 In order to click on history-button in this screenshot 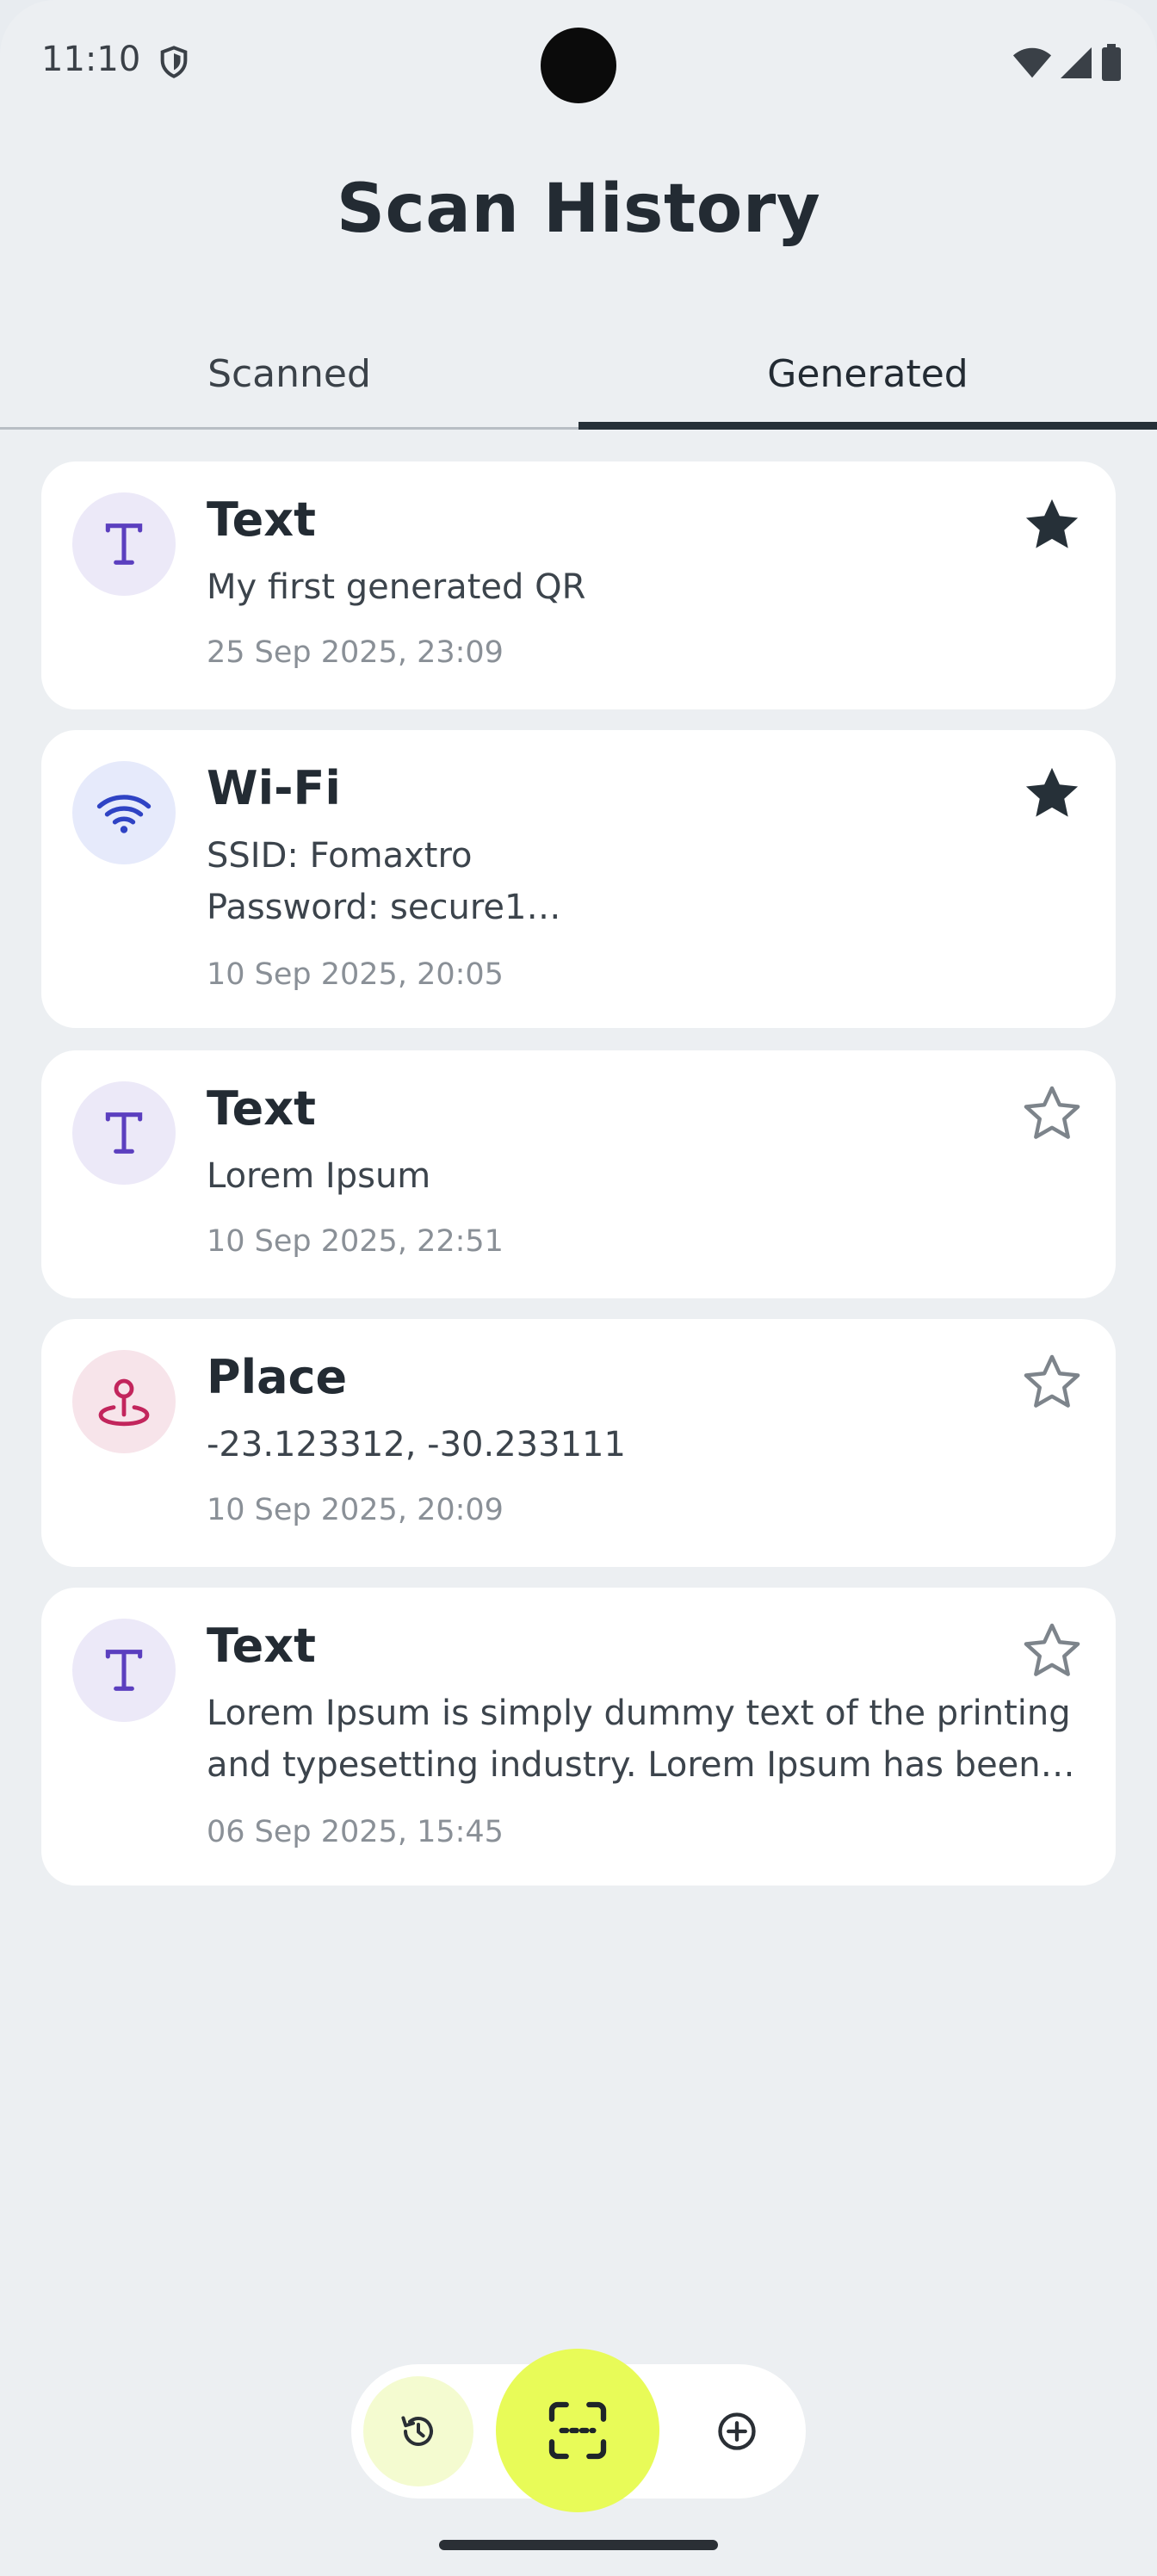, I will do `click(418, 2431)`.